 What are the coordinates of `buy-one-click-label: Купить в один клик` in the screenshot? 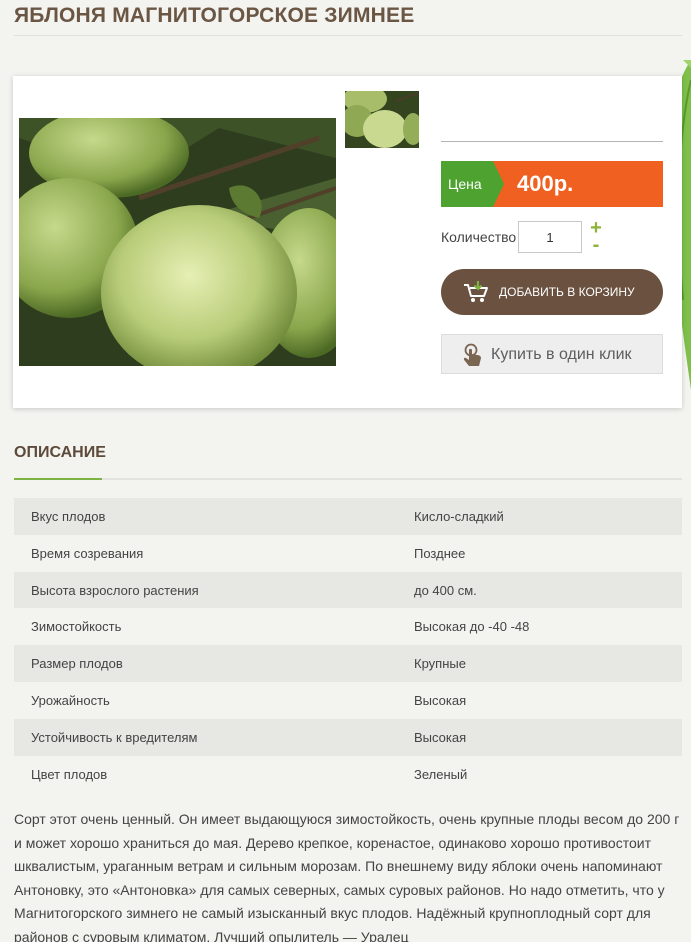 It's located at (561, 354).